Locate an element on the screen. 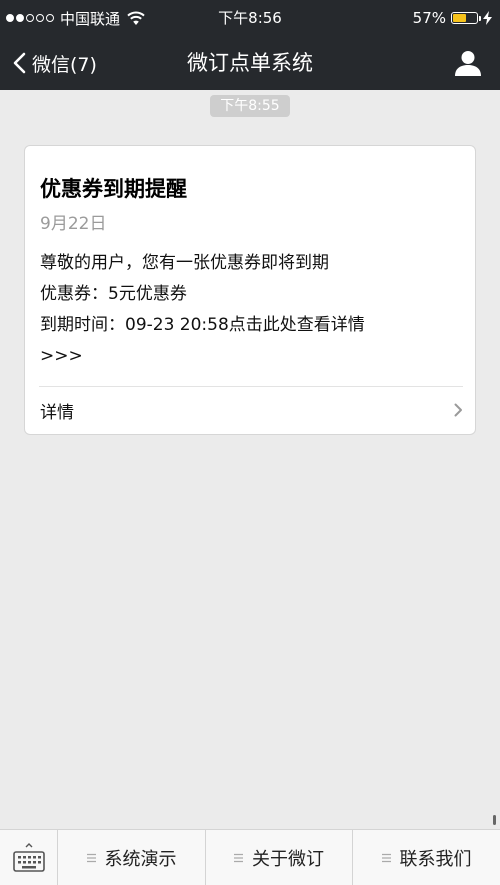 The height and width of the screenshot is (885, 500). page-title: 微订点单系统 is located at coordinates (250, 63).